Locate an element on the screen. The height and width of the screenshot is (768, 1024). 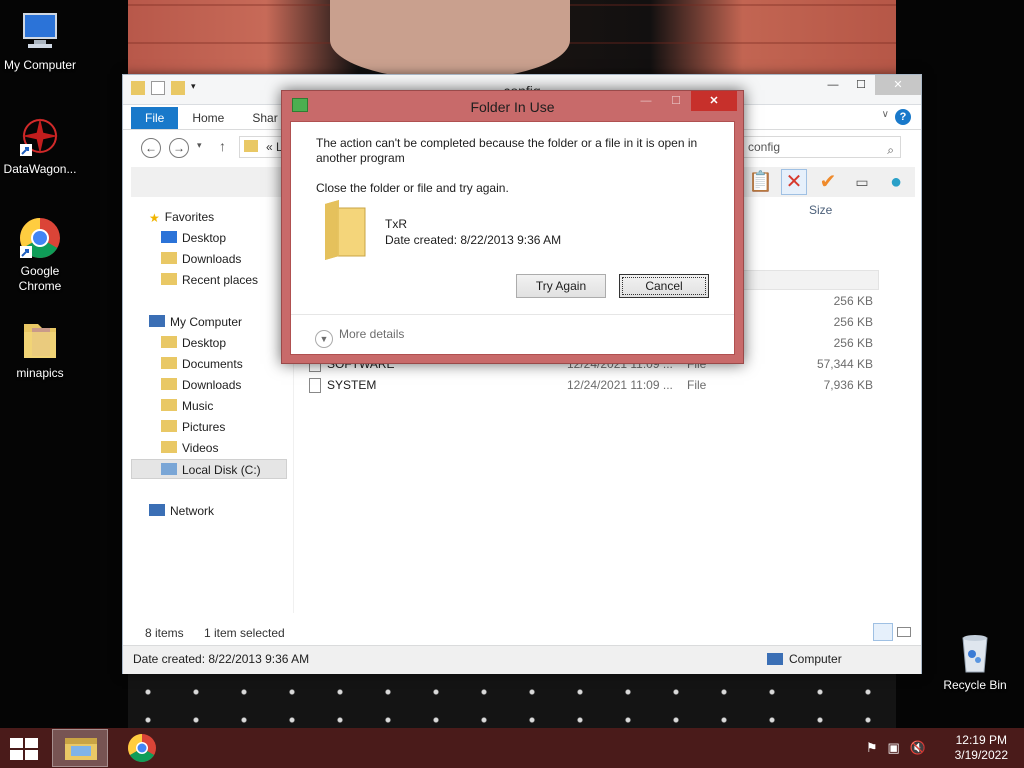
nav-fav-recent: Recent places is located at coordinates (209, 280).